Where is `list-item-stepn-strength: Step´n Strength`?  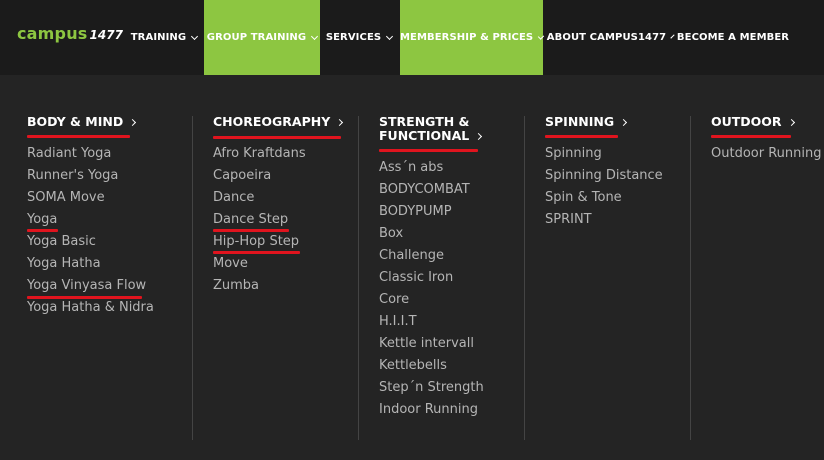
list-item-stepn-strength: Step´n Strength is located at coordinates (431, 388).